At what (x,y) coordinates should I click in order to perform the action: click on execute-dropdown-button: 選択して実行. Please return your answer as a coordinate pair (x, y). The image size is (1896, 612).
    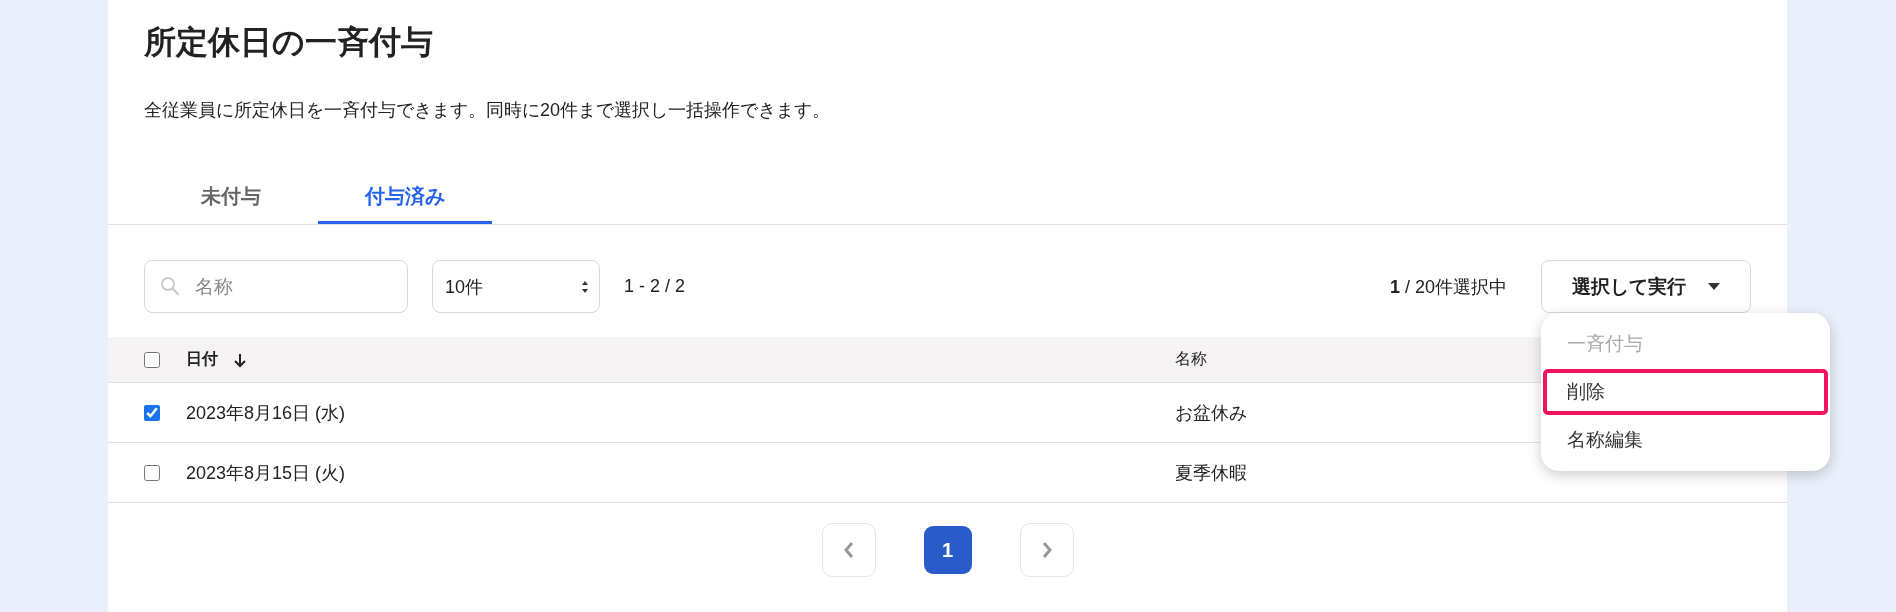
    Looking at the image, I should click on (1646, 286).